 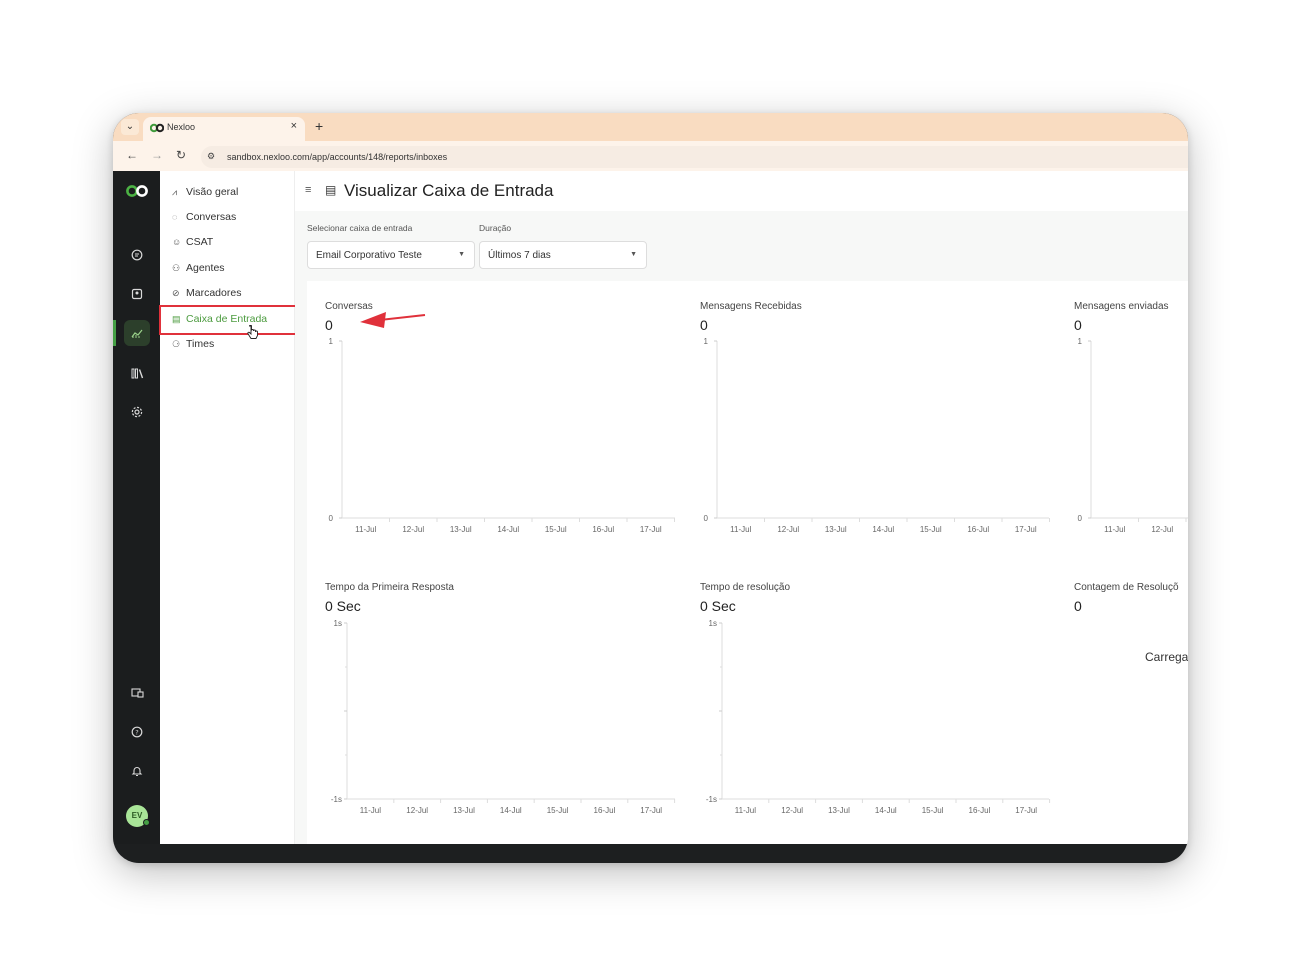 I want to click on online-status-dot, so click(x=146, y=822).